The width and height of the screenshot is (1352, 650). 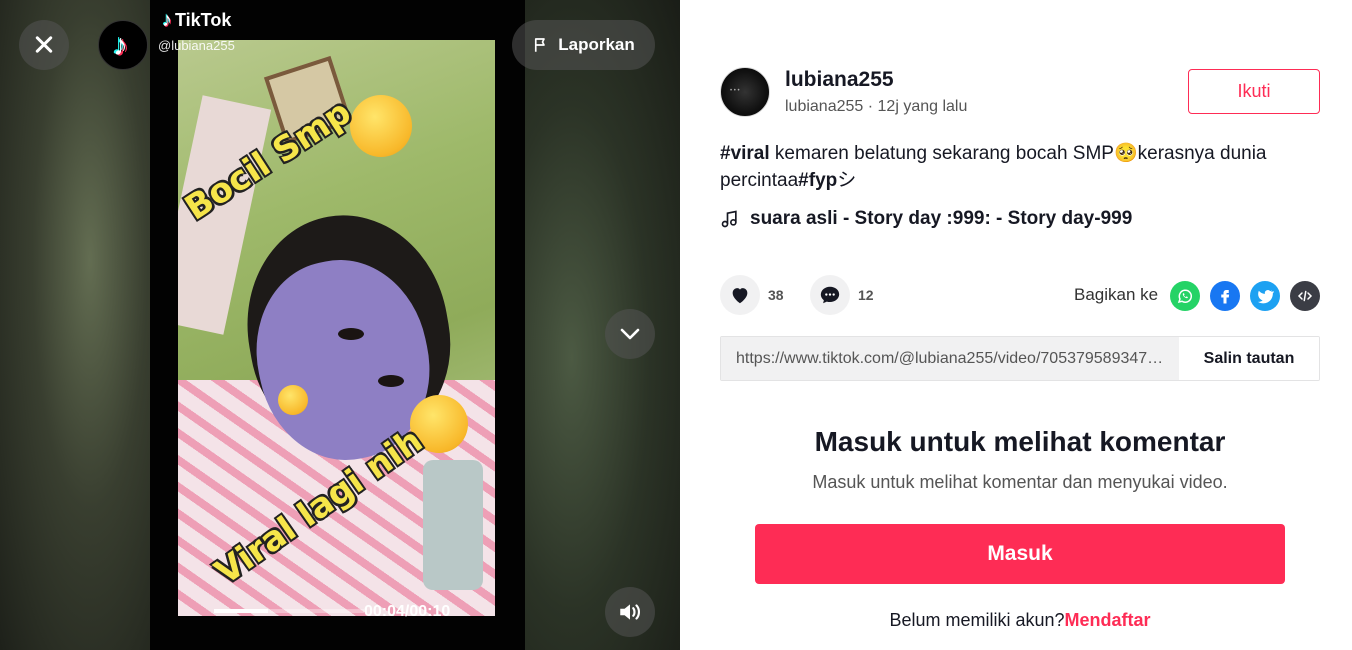 I want to click on signup-link: Mendaftar, so click(x=1108, y=620).